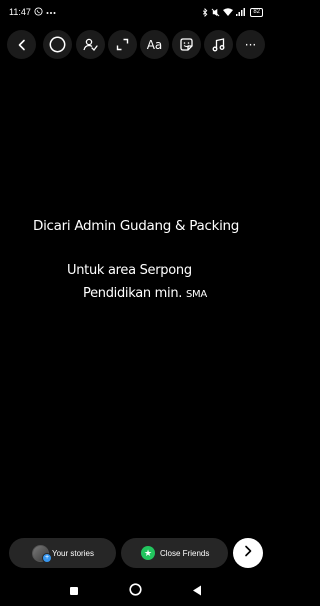 The image size is (320, 606). What do you see at coordinates (32, 12) in the screenshot?
I see `status-left: 11:47` at bounding box center [32, 12].